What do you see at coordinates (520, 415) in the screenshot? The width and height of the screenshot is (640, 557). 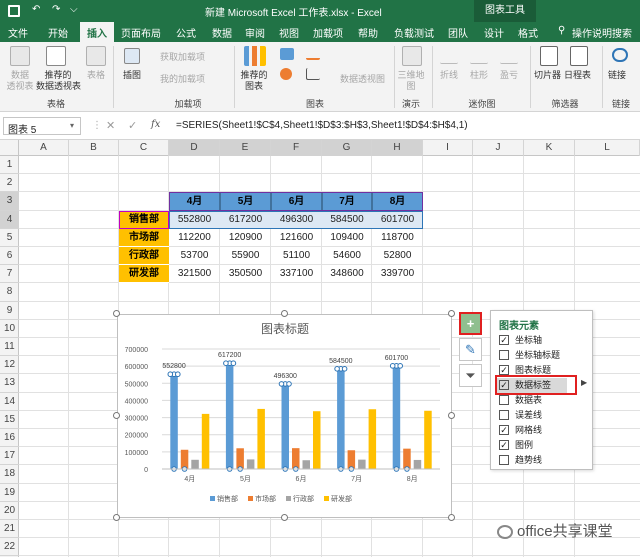 I see `chart-element-option: 误差线` at bounding box center [520, 415].